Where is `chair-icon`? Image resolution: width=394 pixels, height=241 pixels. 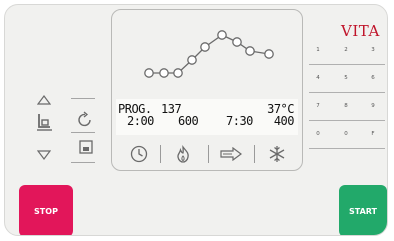 chair-icon is located at coordinates (44, 122).